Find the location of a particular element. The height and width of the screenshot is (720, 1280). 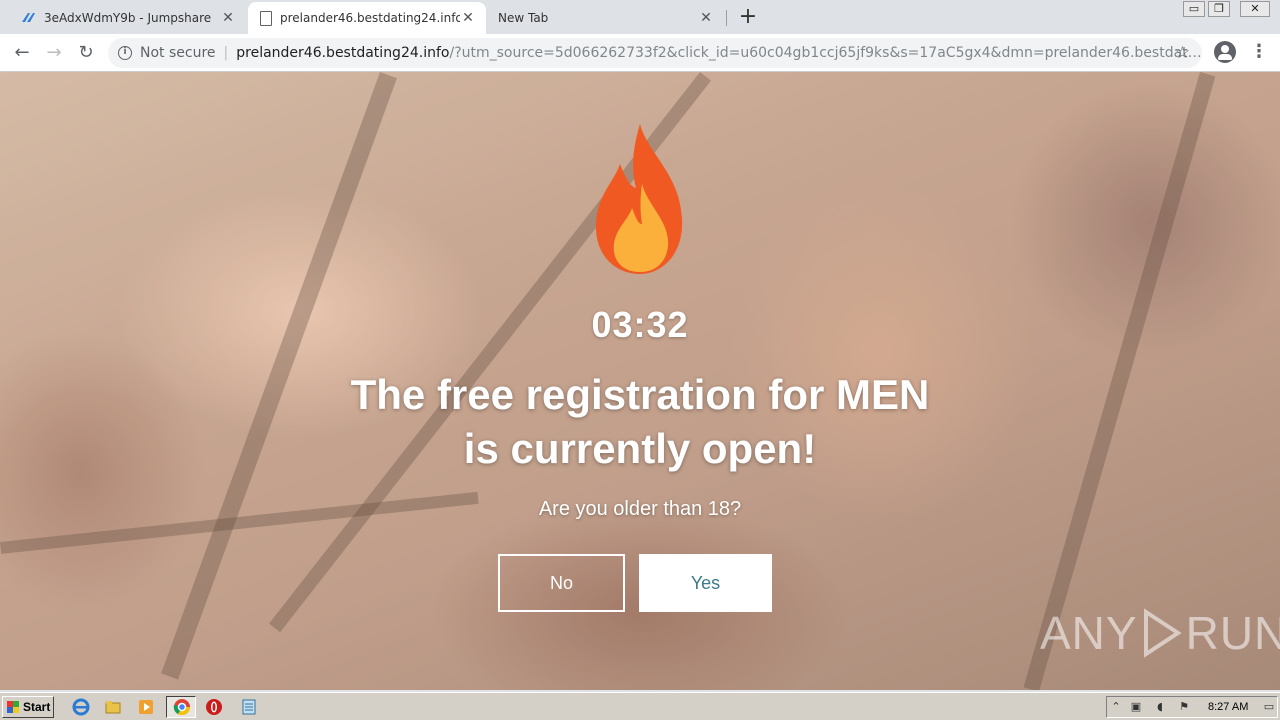

fire-icon is located at coordinates (639, 199).